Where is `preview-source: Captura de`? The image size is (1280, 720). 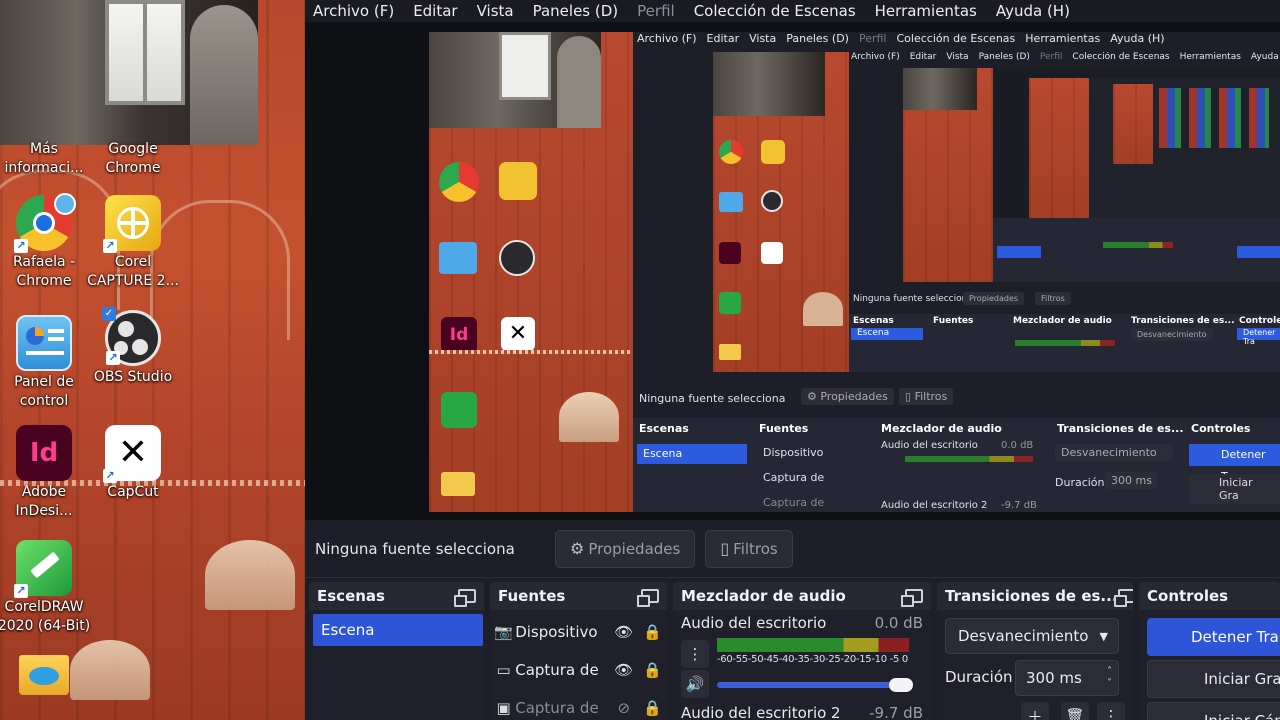
preview-source: Captura de is located at coordinates (794, 502).